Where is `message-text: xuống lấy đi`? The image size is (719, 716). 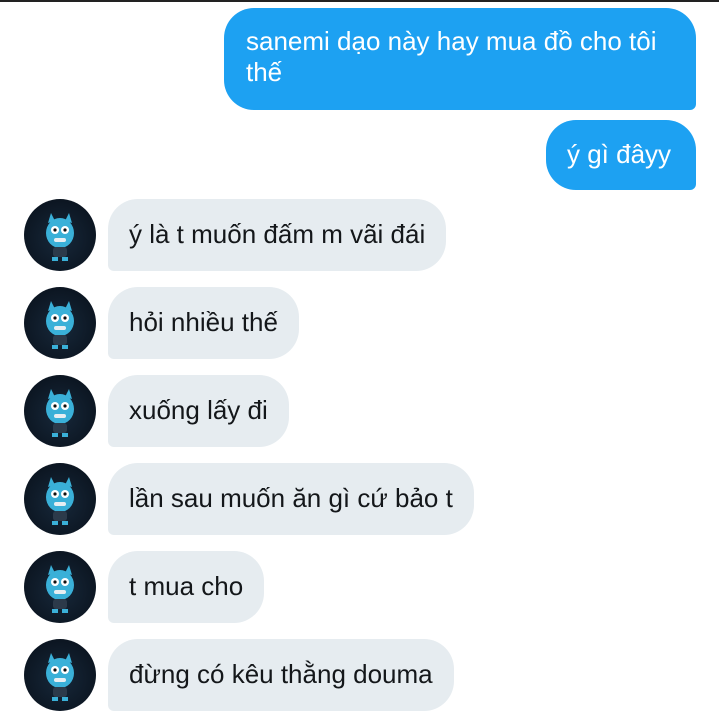 message-text: xuống lấy đi is located at coordinates (198, 410).